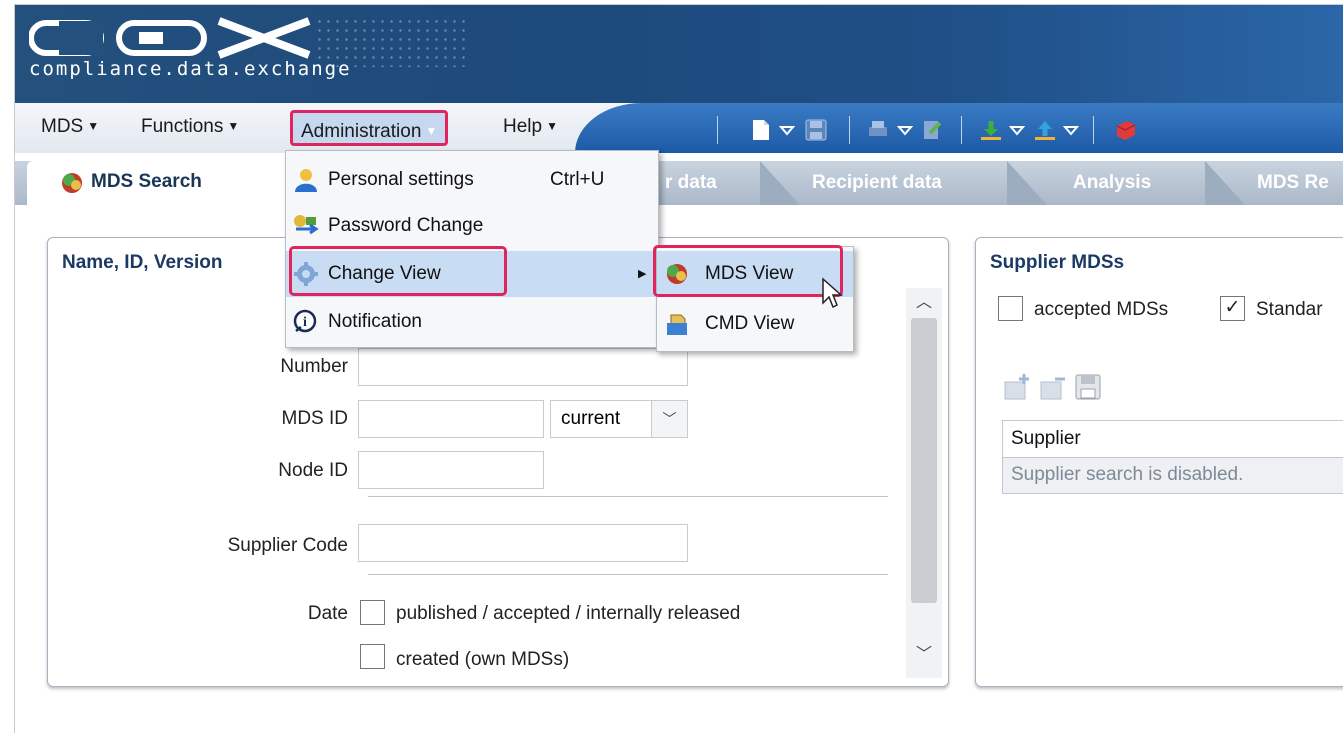 The height and width of the screenshot is (733, 1343). I want to click on menu-mds: MDS ▼, so click(70, 126).